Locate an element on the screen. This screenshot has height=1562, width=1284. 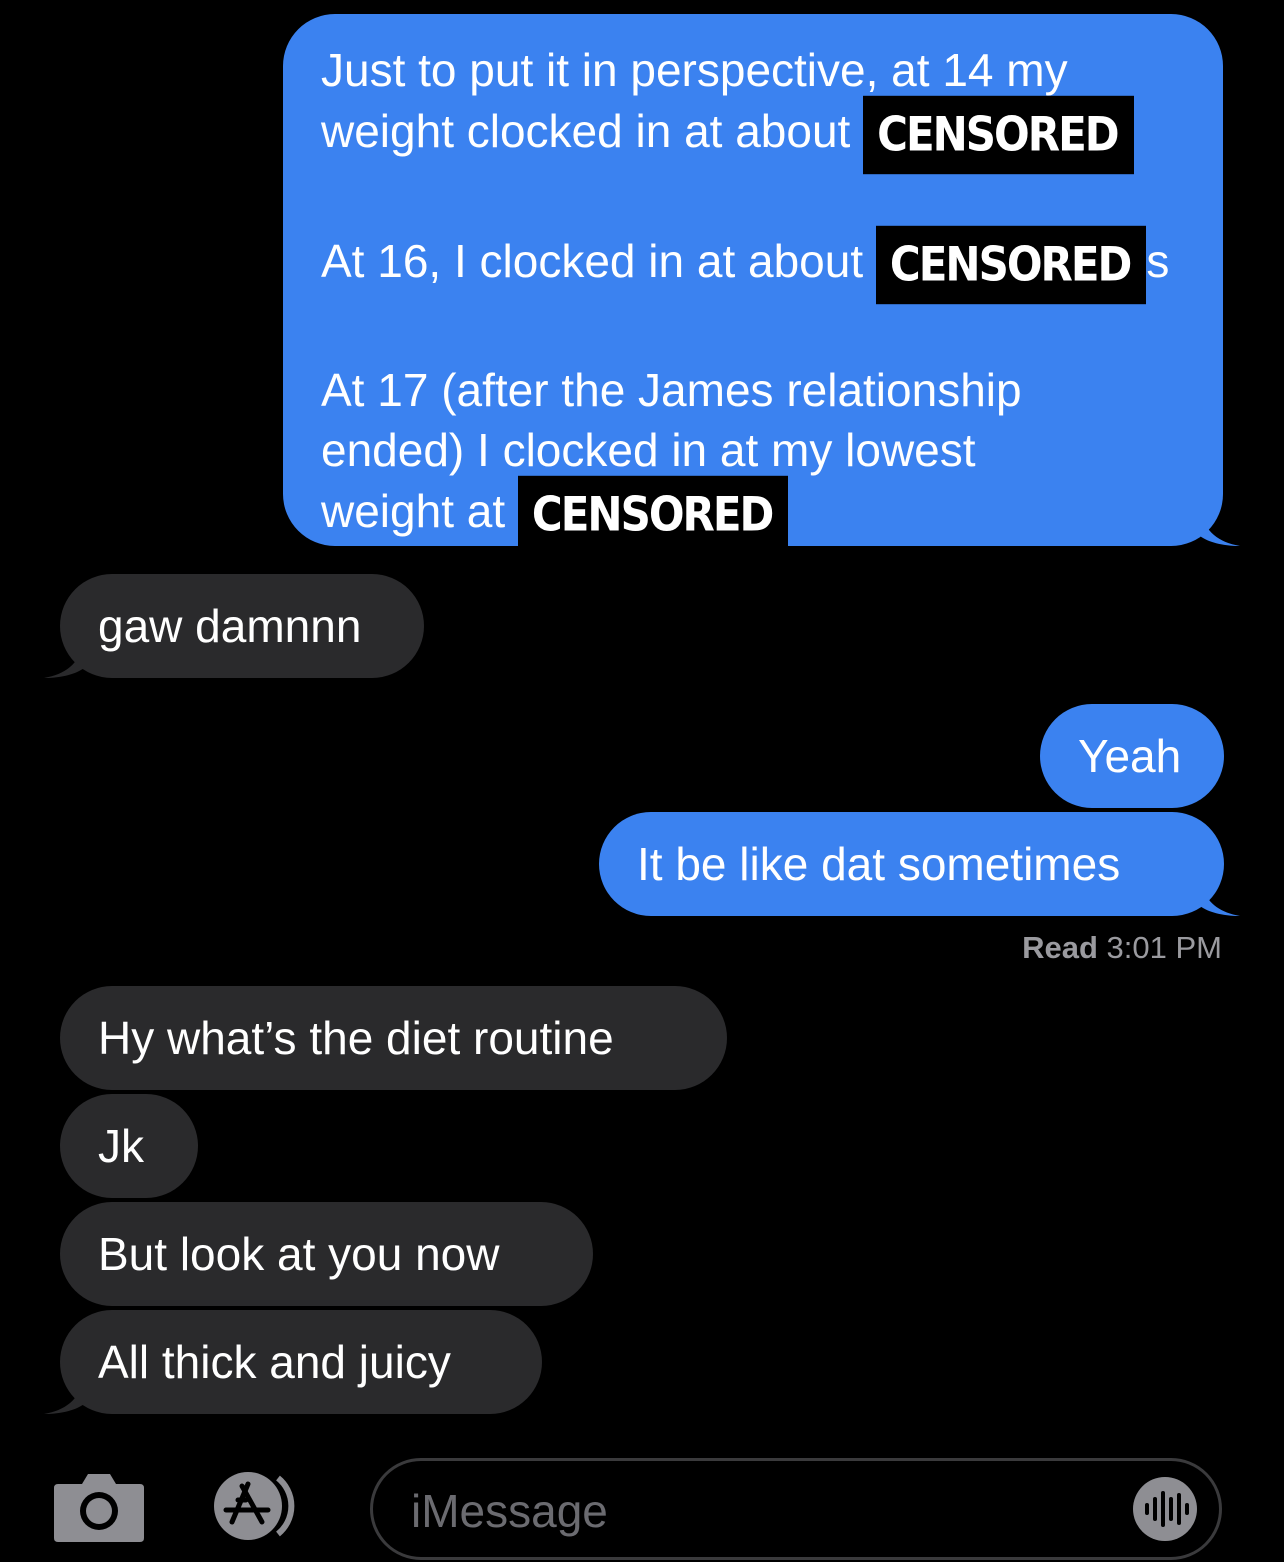
message-bubble-received: But look at you now is located at coordinates (326, 1254).